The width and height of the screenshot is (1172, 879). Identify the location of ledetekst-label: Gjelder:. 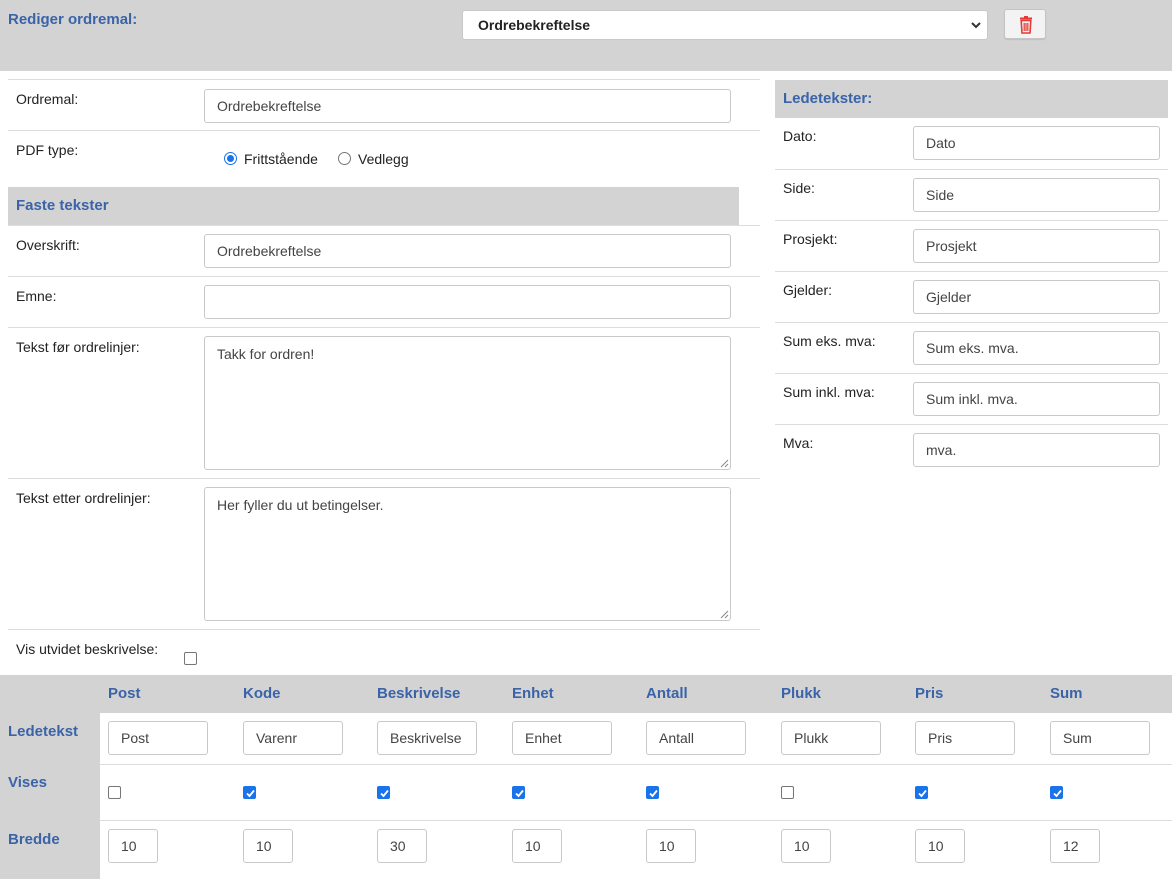
(808, 290).